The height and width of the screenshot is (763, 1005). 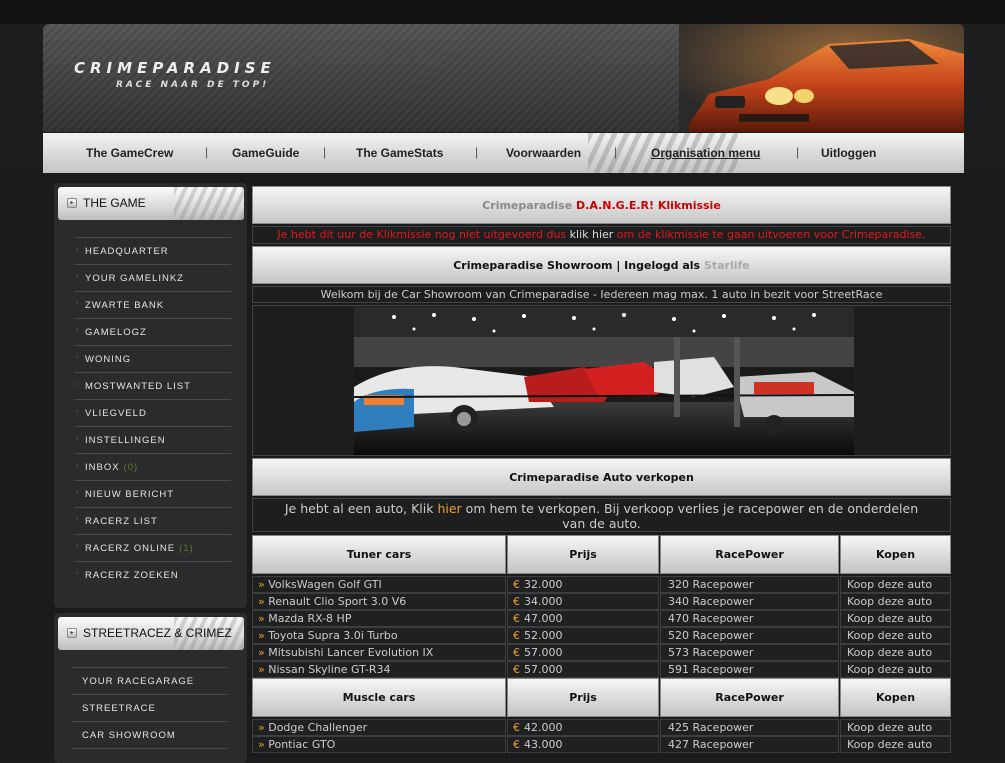 I want to click on nav-organisation-menu: Organisation menu, so click(x=705, y=153).